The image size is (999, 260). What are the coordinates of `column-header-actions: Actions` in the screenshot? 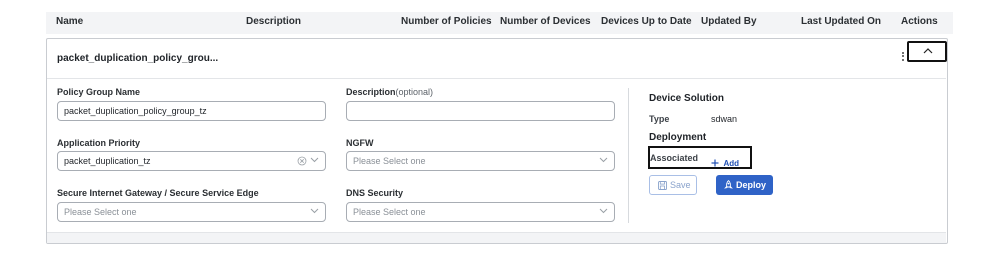 It's located at (919, 21).